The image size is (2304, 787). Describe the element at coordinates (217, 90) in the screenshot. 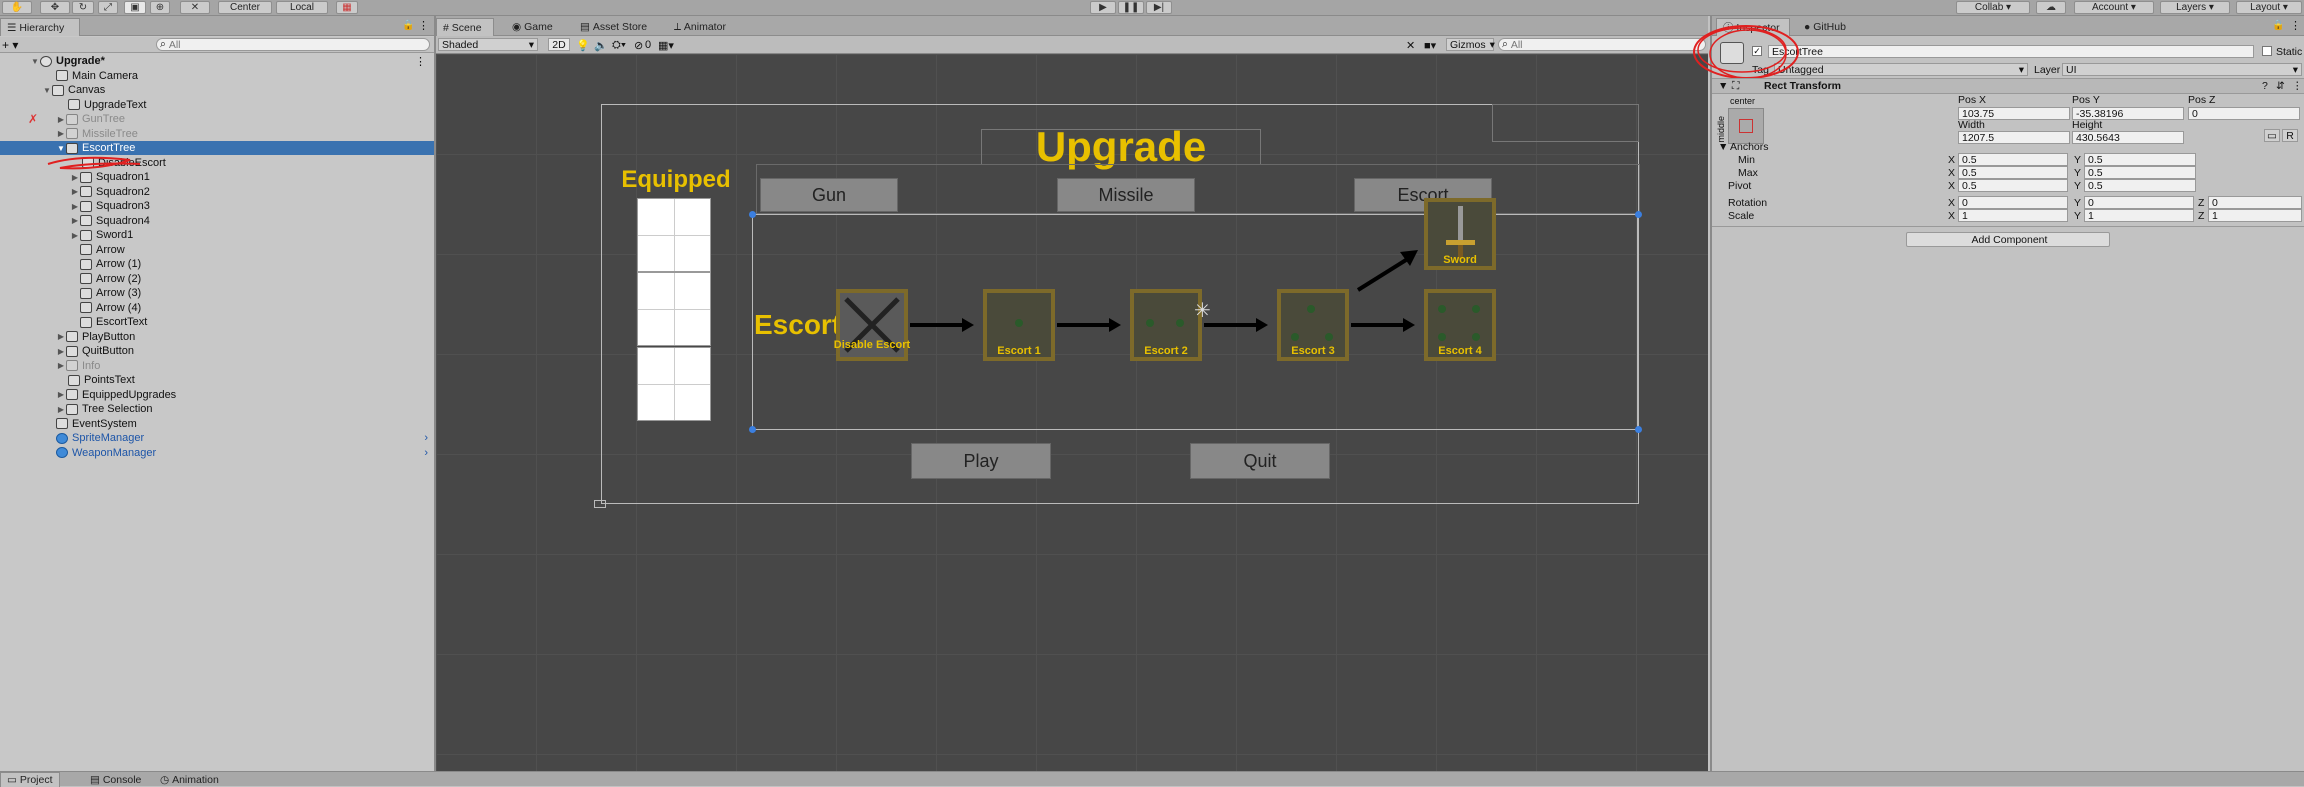

I see `tree-item-canvas: ▼ Canvas` at that location.